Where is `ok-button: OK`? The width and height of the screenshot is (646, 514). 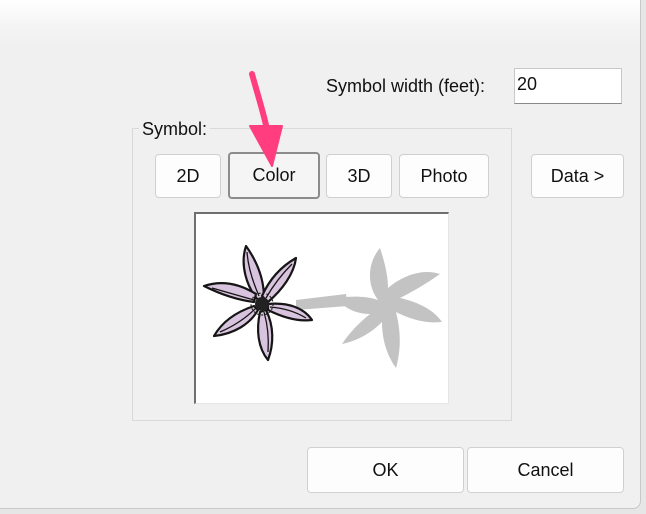
ok-button: OK is located at coordinates (385, 470).